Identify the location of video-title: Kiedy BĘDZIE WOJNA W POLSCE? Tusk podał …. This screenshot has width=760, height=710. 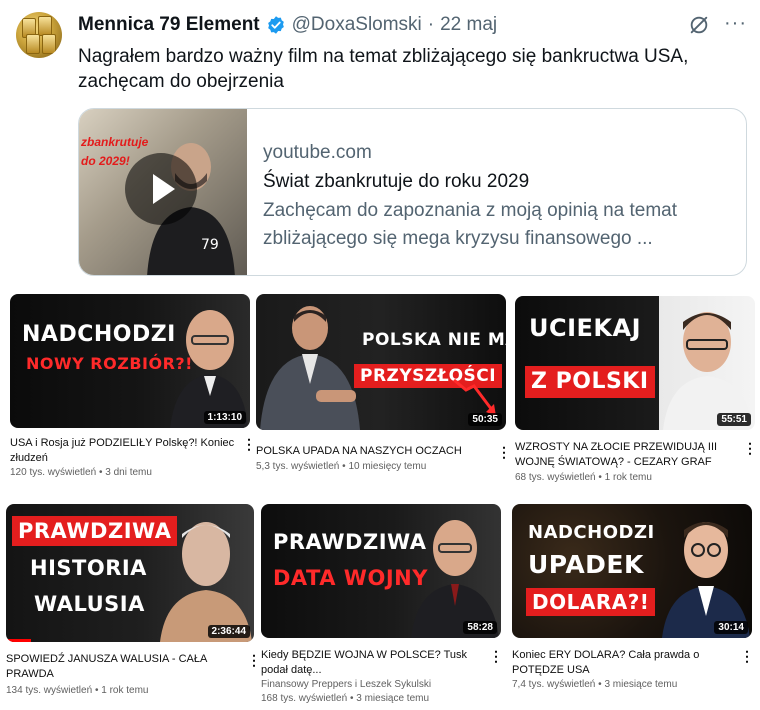
(371, 663).